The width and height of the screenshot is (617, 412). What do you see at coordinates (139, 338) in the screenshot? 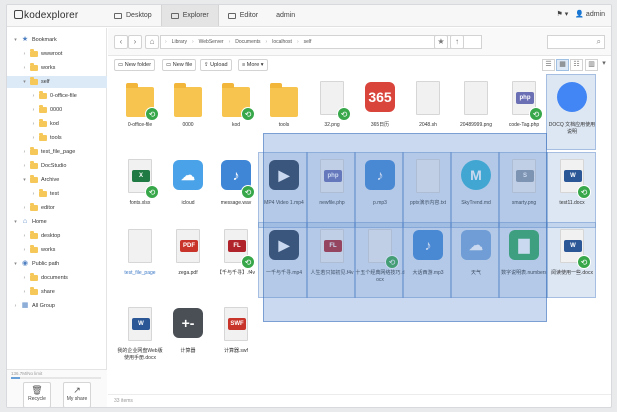
I see `file-item: W 我的企业网盘Web版使用手册.docx` at bounding box center [139, 338].